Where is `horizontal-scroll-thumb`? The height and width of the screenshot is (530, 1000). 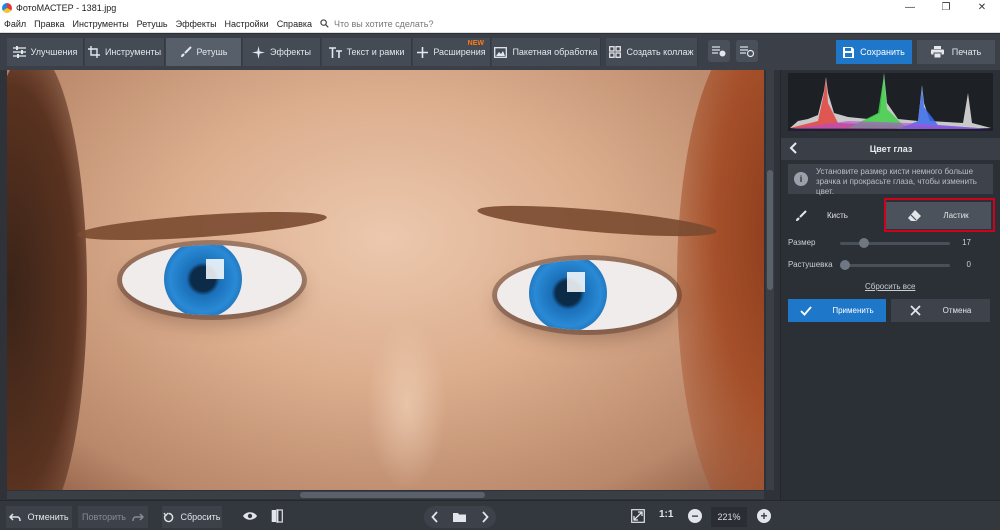 horizontal-scroll-thumb is located at coordinates (392, 495).